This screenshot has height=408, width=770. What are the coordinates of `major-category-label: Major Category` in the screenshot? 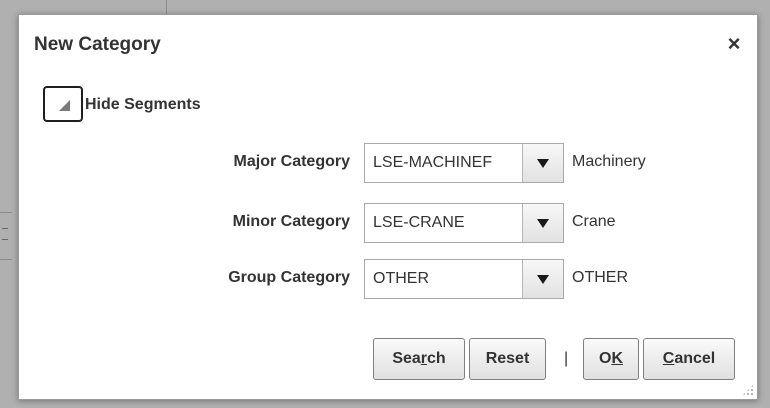 It's located at (291, 161).